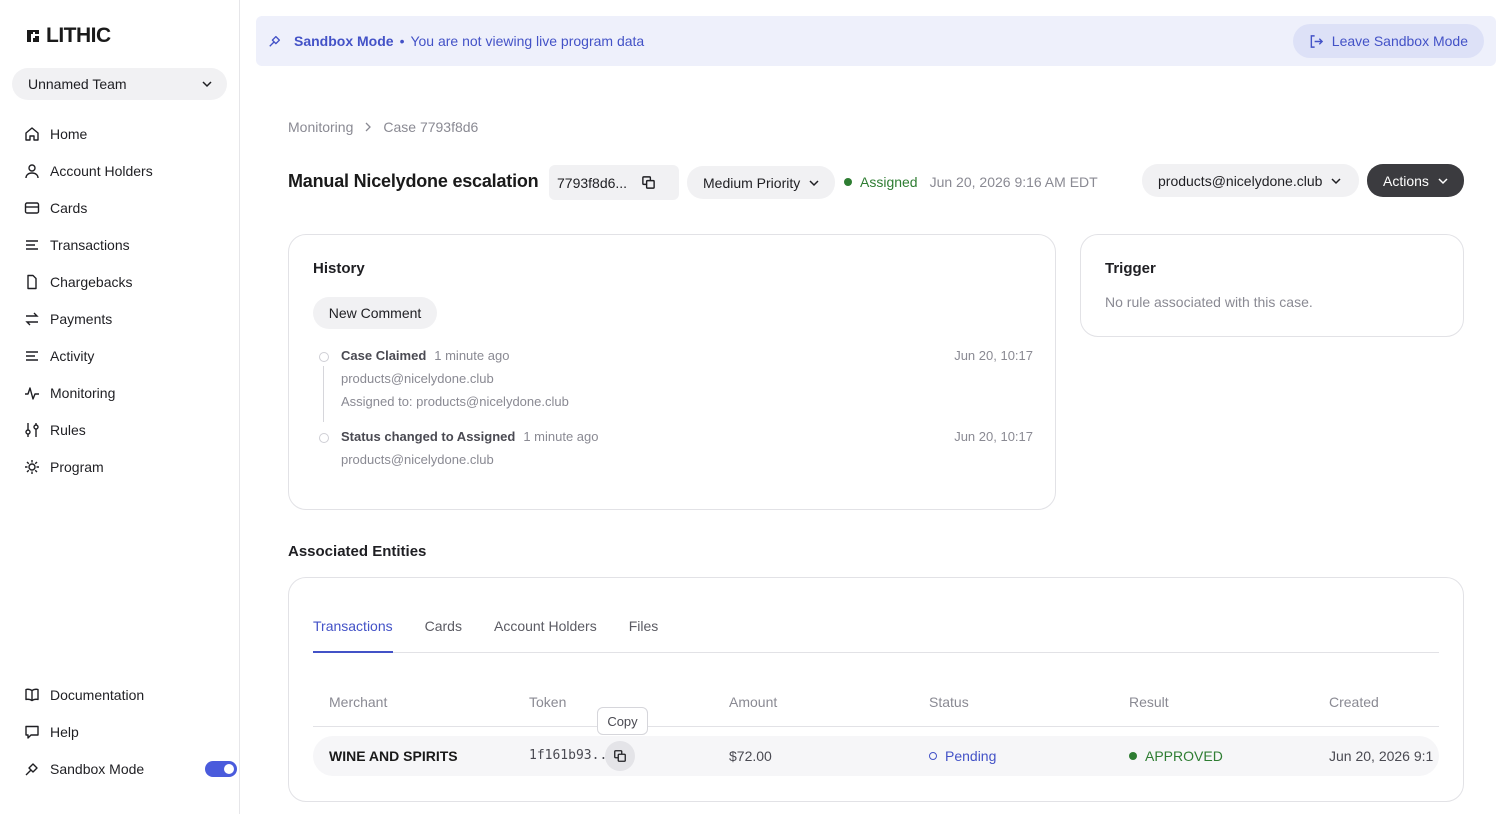 Image resolution: width=1512 pixels, height=814 pixels. Describe the element at coordinates (393, 756) in the screenshot. I see `merchant-cell: WINE AND SPIRITS` at that location.